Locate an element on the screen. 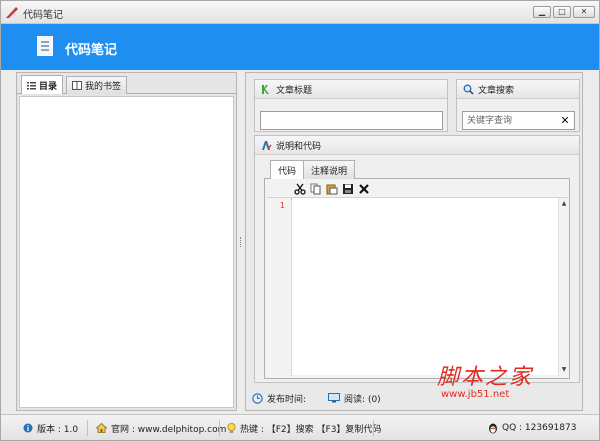 The width and height of the screenshot is (600, 441). minimize-button: ▁ is located at coordinates (542, 12).